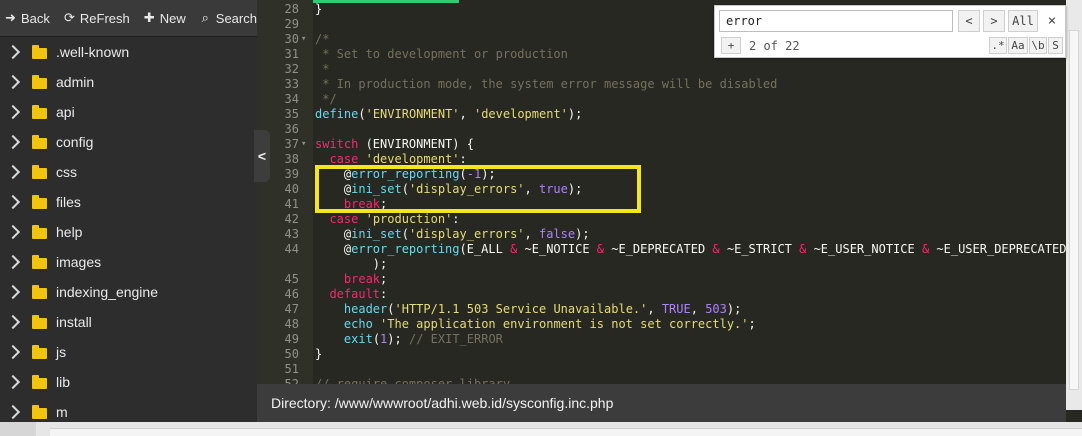 Image resolution: width=1082 pixels, height=436 pixels. What do you see at coordinates (355, 294) in the screenshot?
I see `code-token: default` at bounding box center [355, 294].